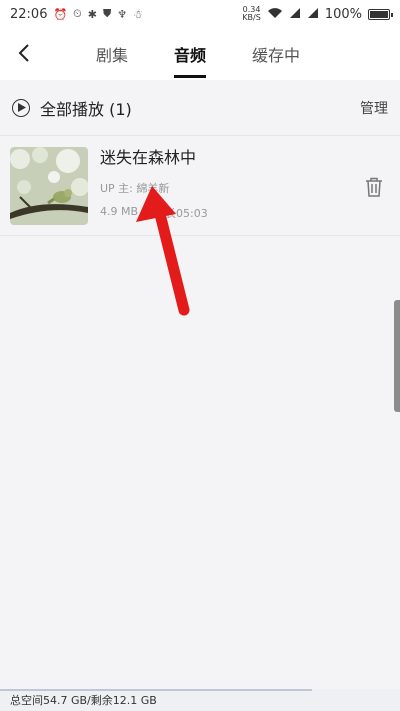  Describe the element at coordinates (276, 54) in the screenshot. I see `tab-caching: 缓存中` at that location.